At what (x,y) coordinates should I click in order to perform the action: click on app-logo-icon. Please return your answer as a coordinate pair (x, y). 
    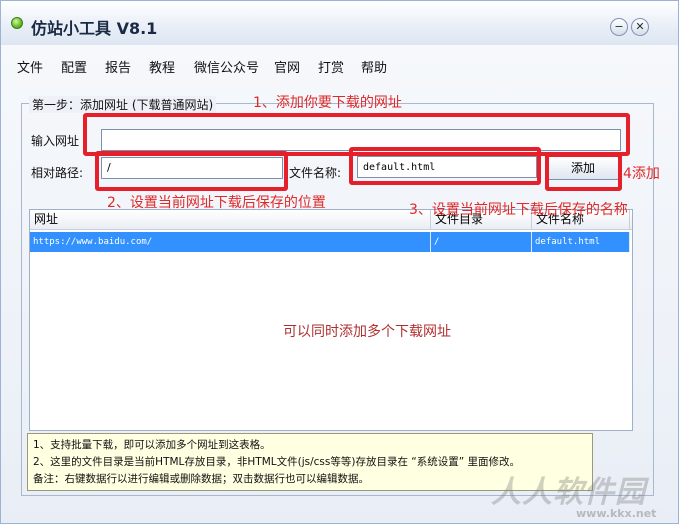
    Looking at the image, I should click on (17, 23).